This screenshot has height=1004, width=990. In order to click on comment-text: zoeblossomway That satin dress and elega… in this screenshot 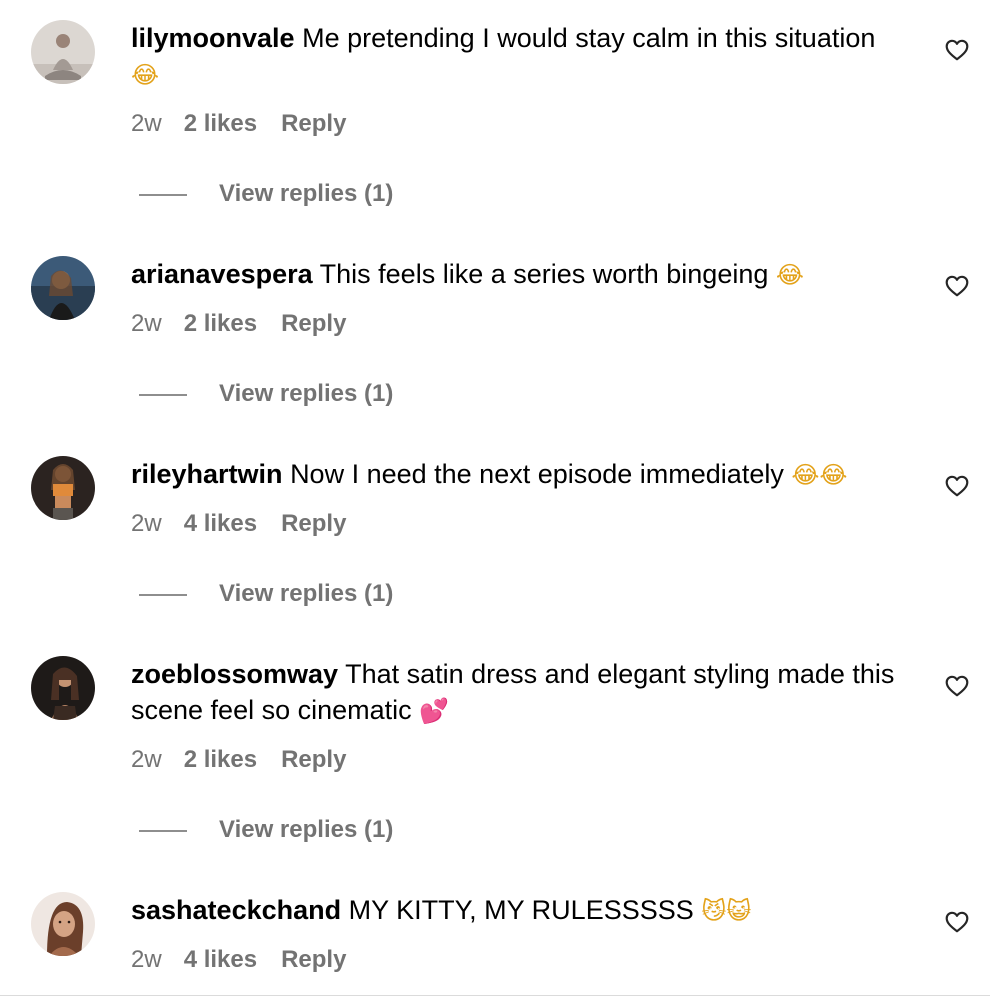, I will do `click(516, 692)`.